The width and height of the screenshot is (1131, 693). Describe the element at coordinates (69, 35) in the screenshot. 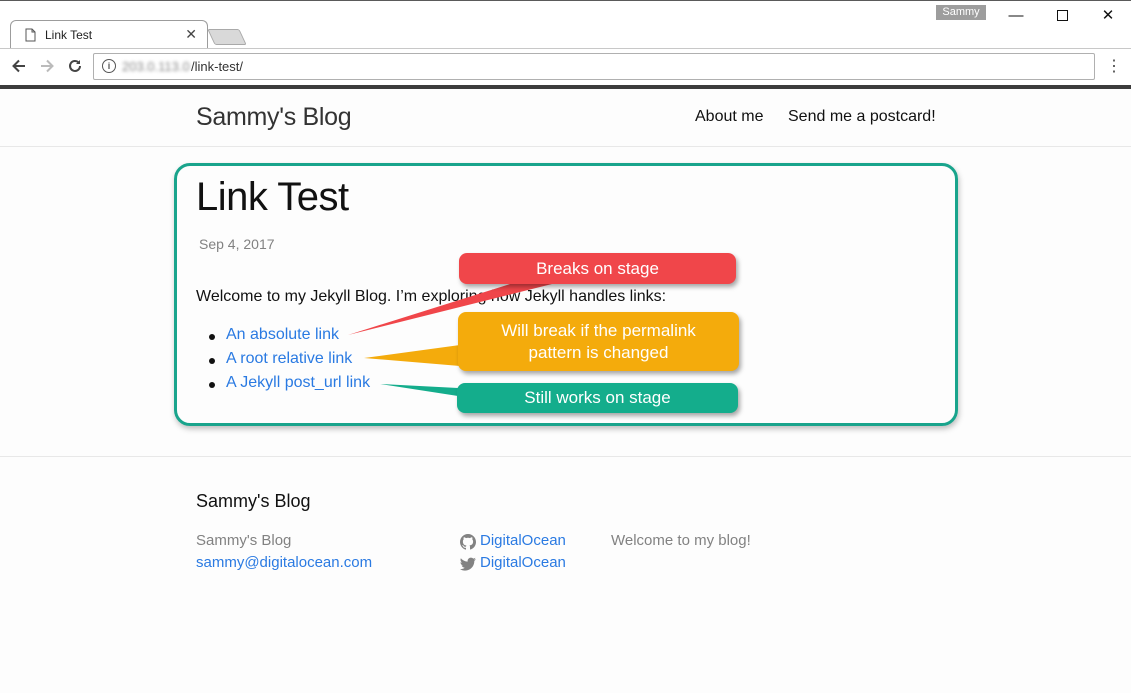

I see `tab-title: Link Test` at that location.